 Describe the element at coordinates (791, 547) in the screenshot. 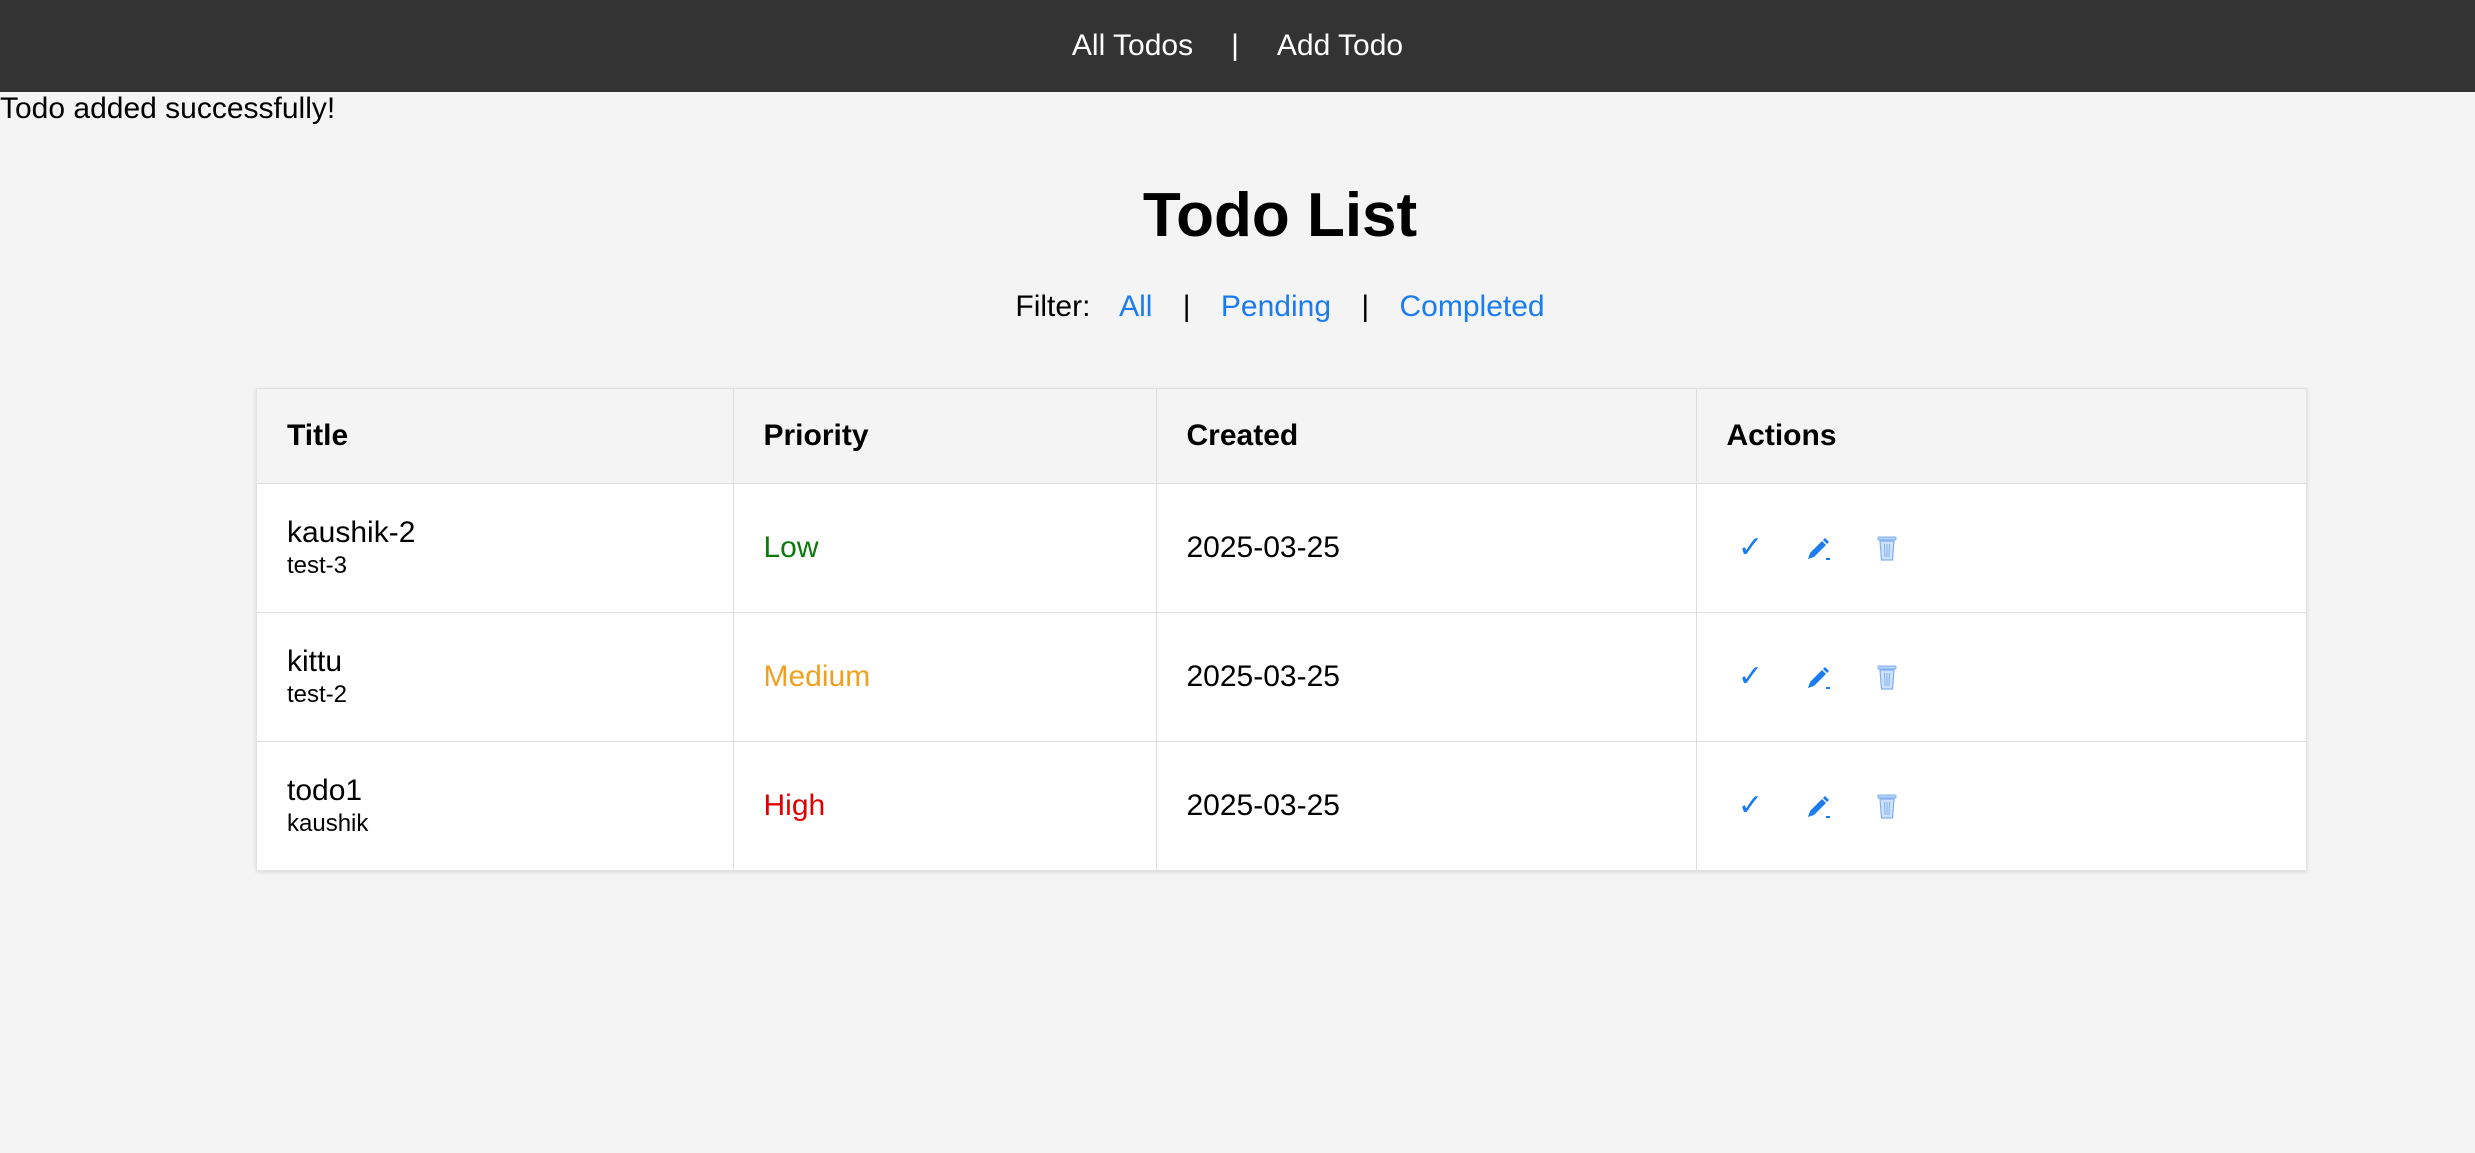

I see `priority-value: Low` at that location.